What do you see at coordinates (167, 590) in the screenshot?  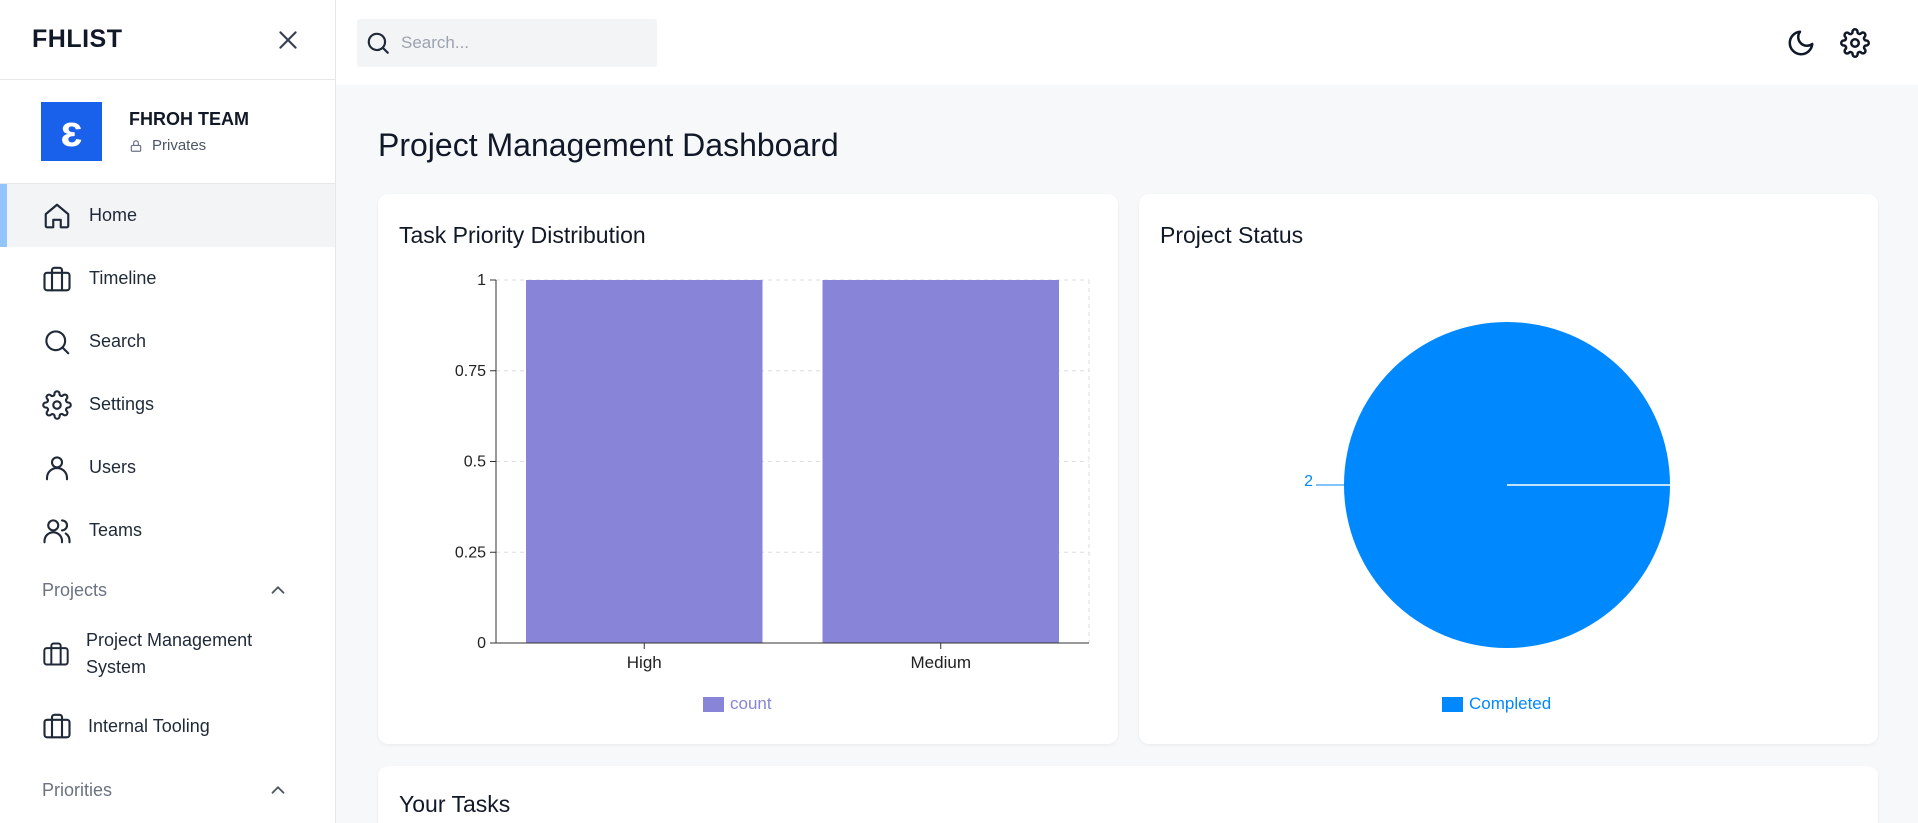 I see `projects-section-toggle: Projects` at bounding box center [167, 590].